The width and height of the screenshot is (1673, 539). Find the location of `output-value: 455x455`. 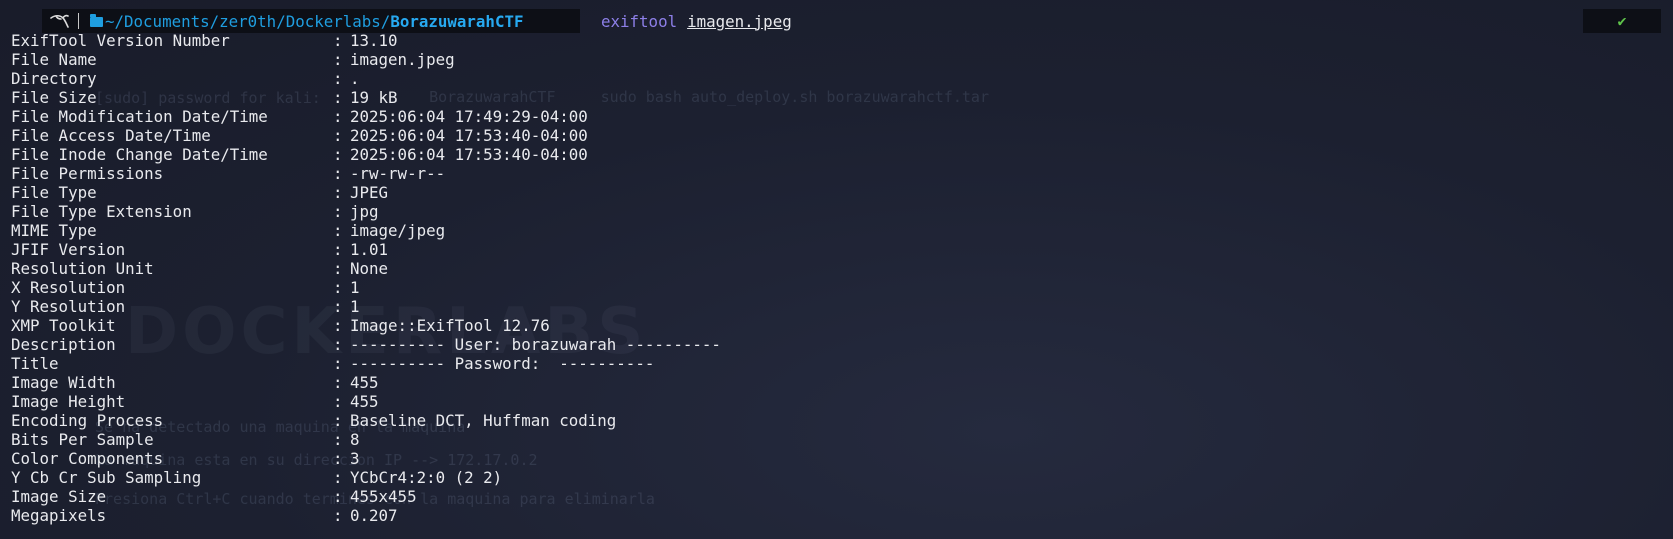

output-value: 455x455 is located at coordinates (383, 496).